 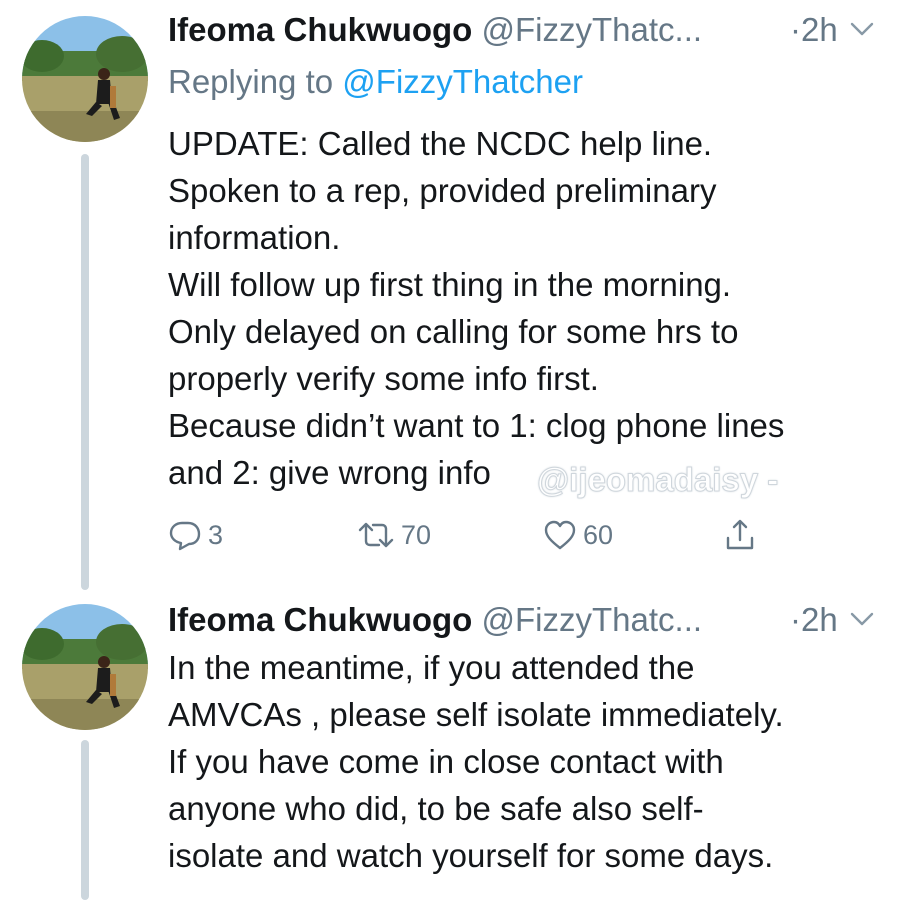 I want to click on retweet-icon, so click(x=376, y=535).